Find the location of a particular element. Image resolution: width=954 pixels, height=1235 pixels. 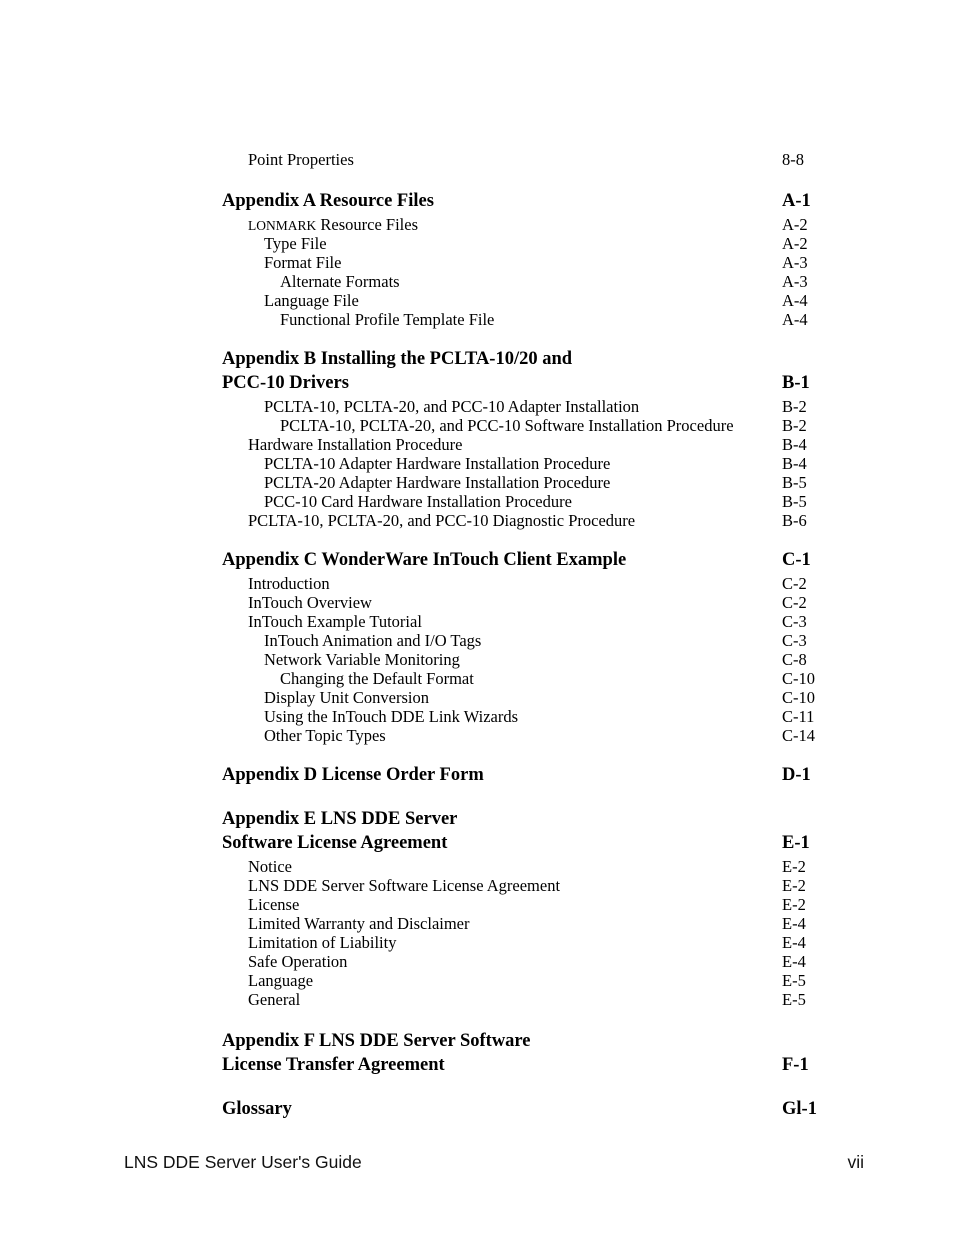

toc-entry-page-number: C-11 is located at coordinates (798, 716).